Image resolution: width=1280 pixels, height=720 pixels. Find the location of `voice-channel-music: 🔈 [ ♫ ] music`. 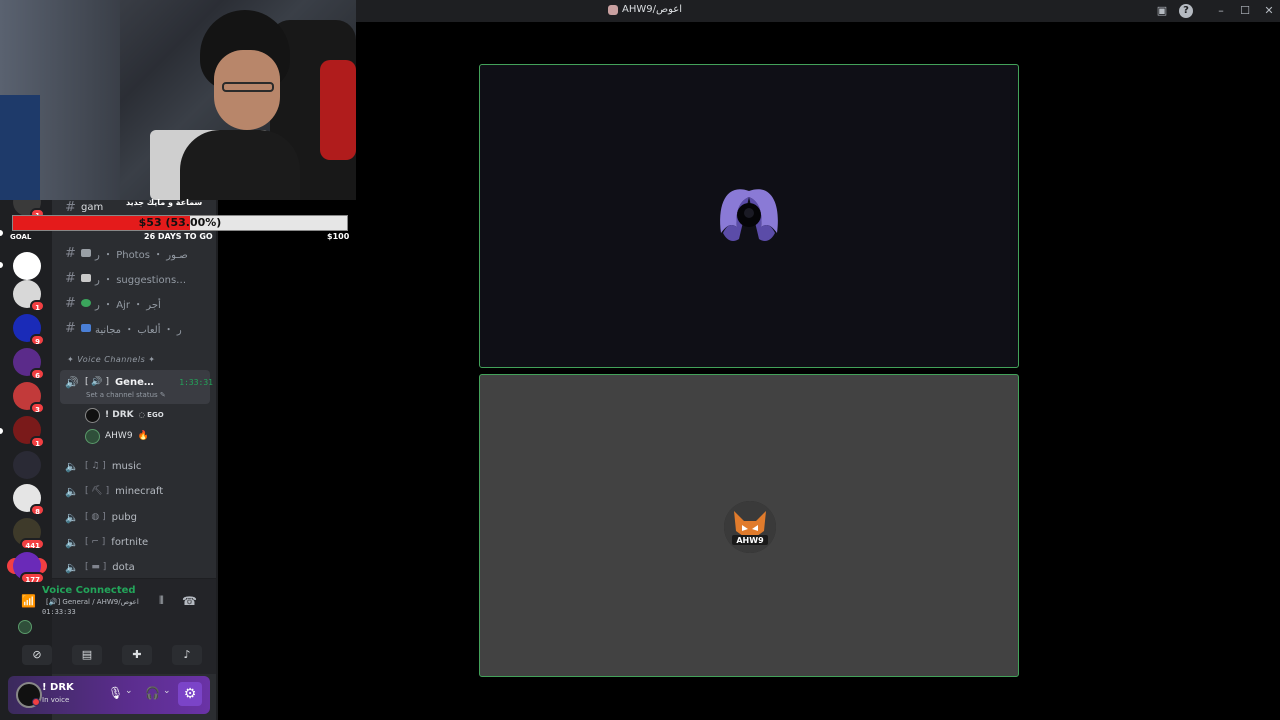

voice-channel-music: 🔈 [ ♫ ] music is located at coordinates (139, 466).